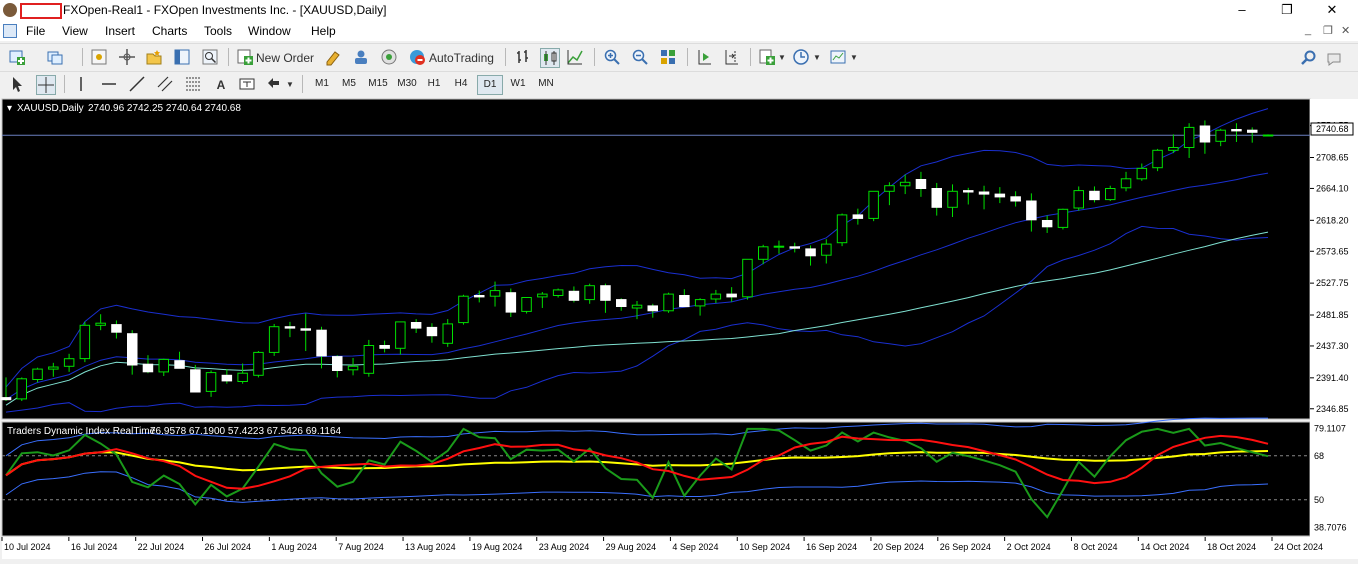  I want to click on timeframe-m5: M5, so click(349, 84).